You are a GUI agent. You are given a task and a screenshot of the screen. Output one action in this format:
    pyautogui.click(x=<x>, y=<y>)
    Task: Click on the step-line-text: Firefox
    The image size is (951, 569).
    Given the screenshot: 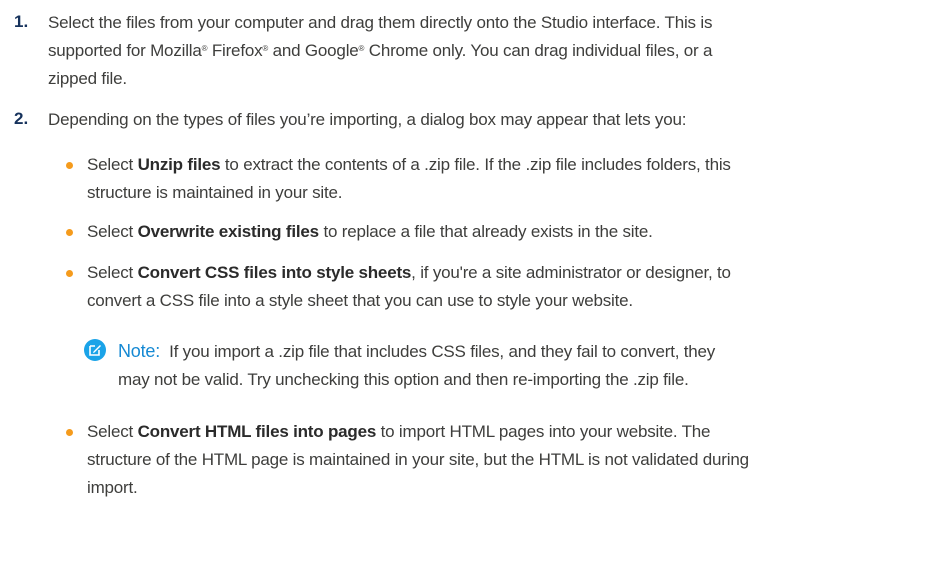 What is the action you would take?
    pyautogui.click(x=235, y=50)
    